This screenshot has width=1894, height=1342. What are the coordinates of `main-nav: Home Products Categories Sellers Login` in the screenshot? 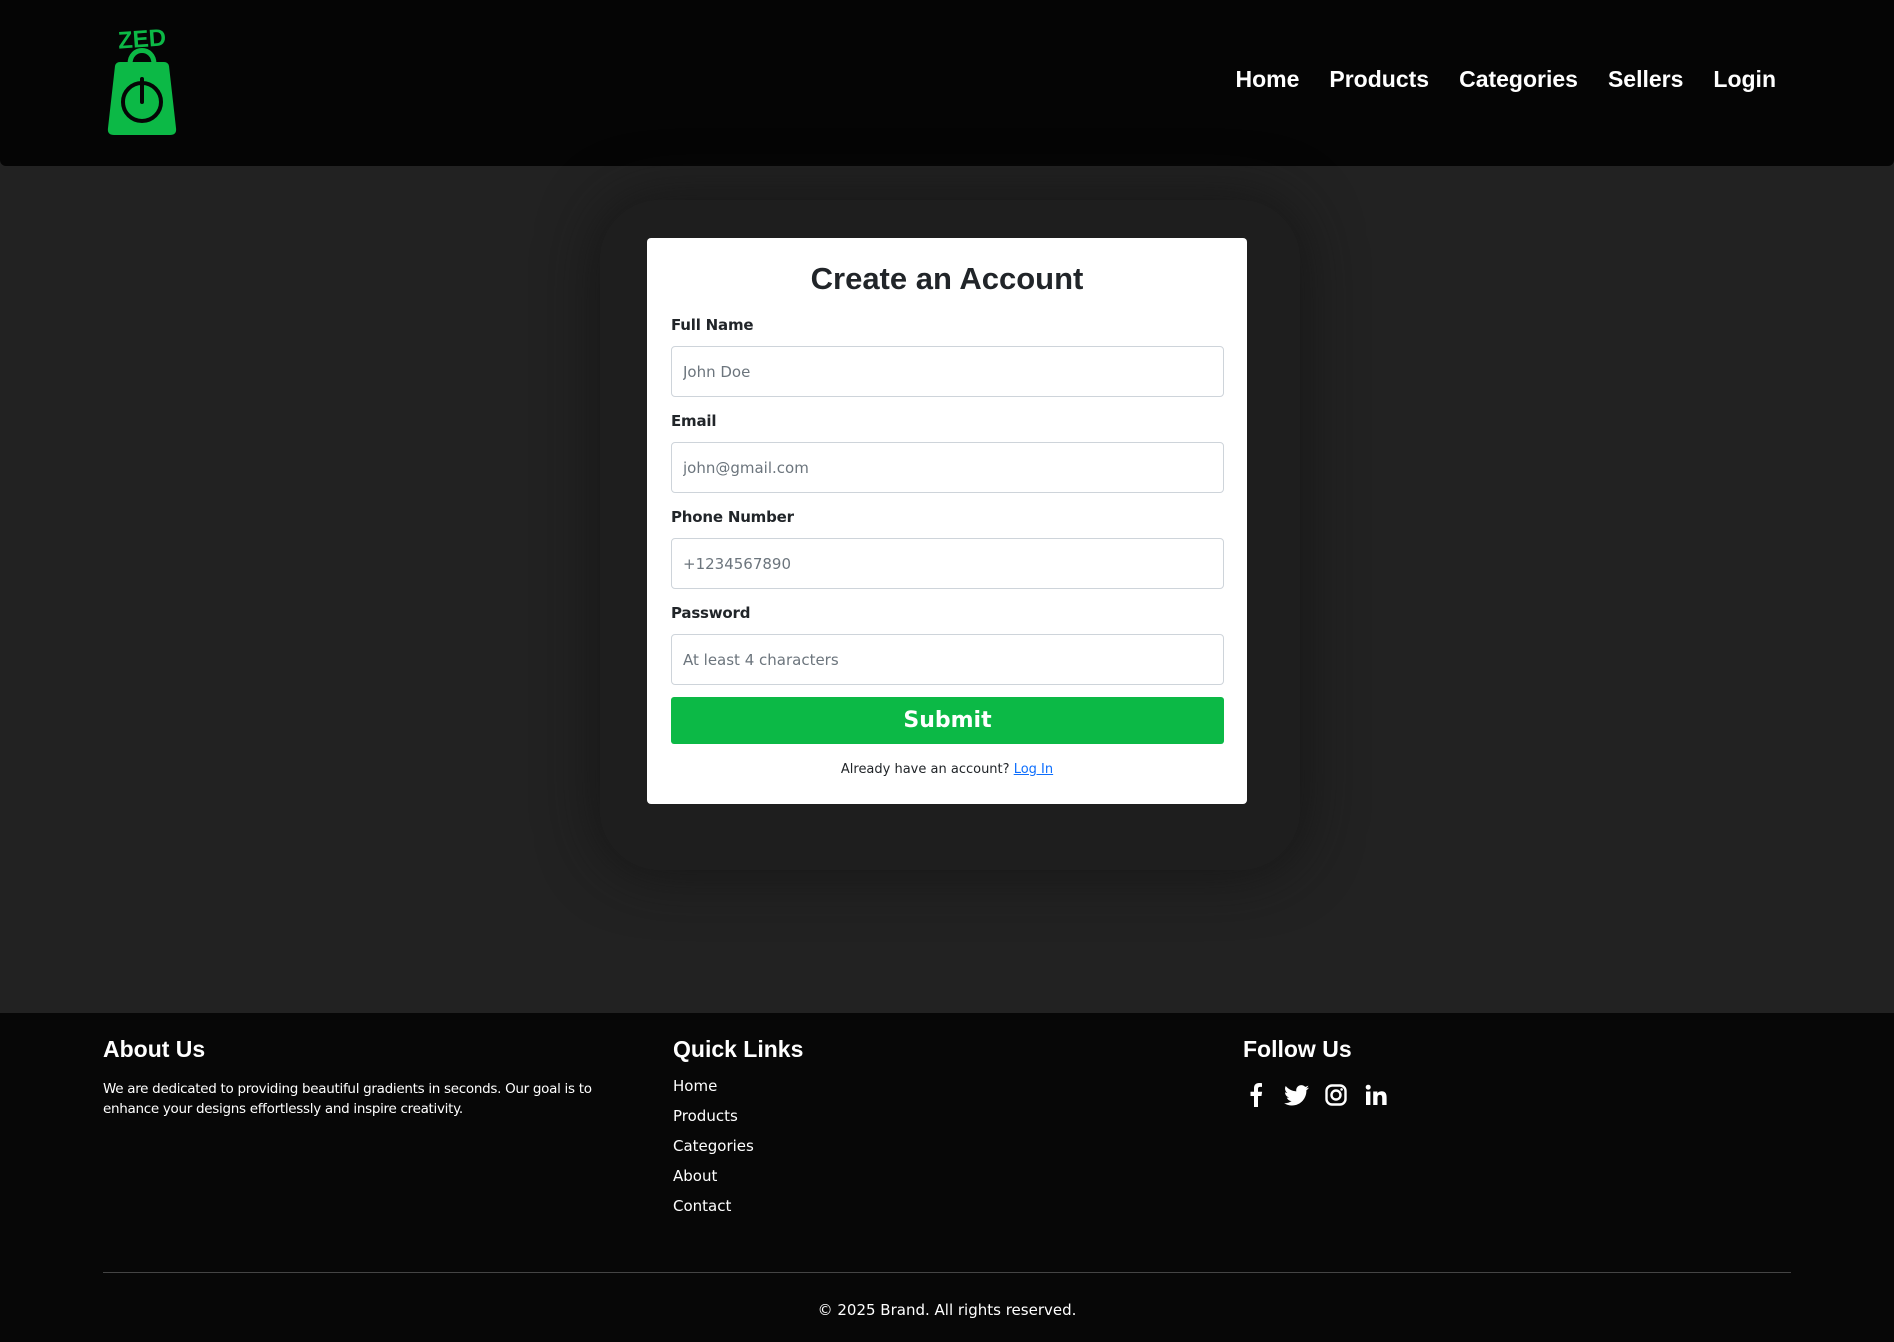 It's located at (1505, 79).